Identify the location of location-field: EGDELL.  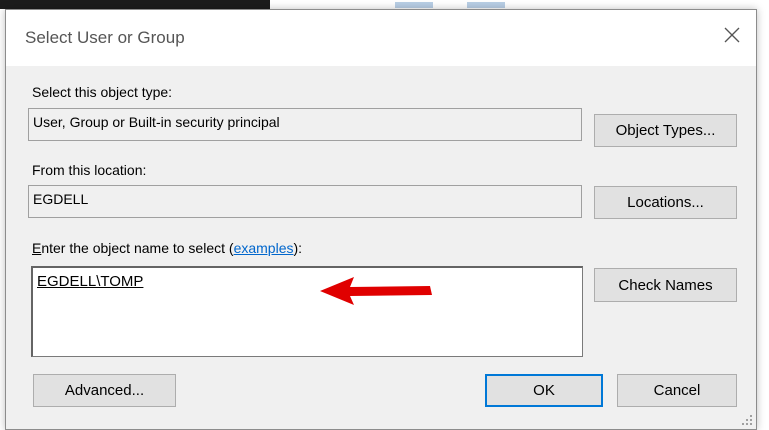
(305, 201).